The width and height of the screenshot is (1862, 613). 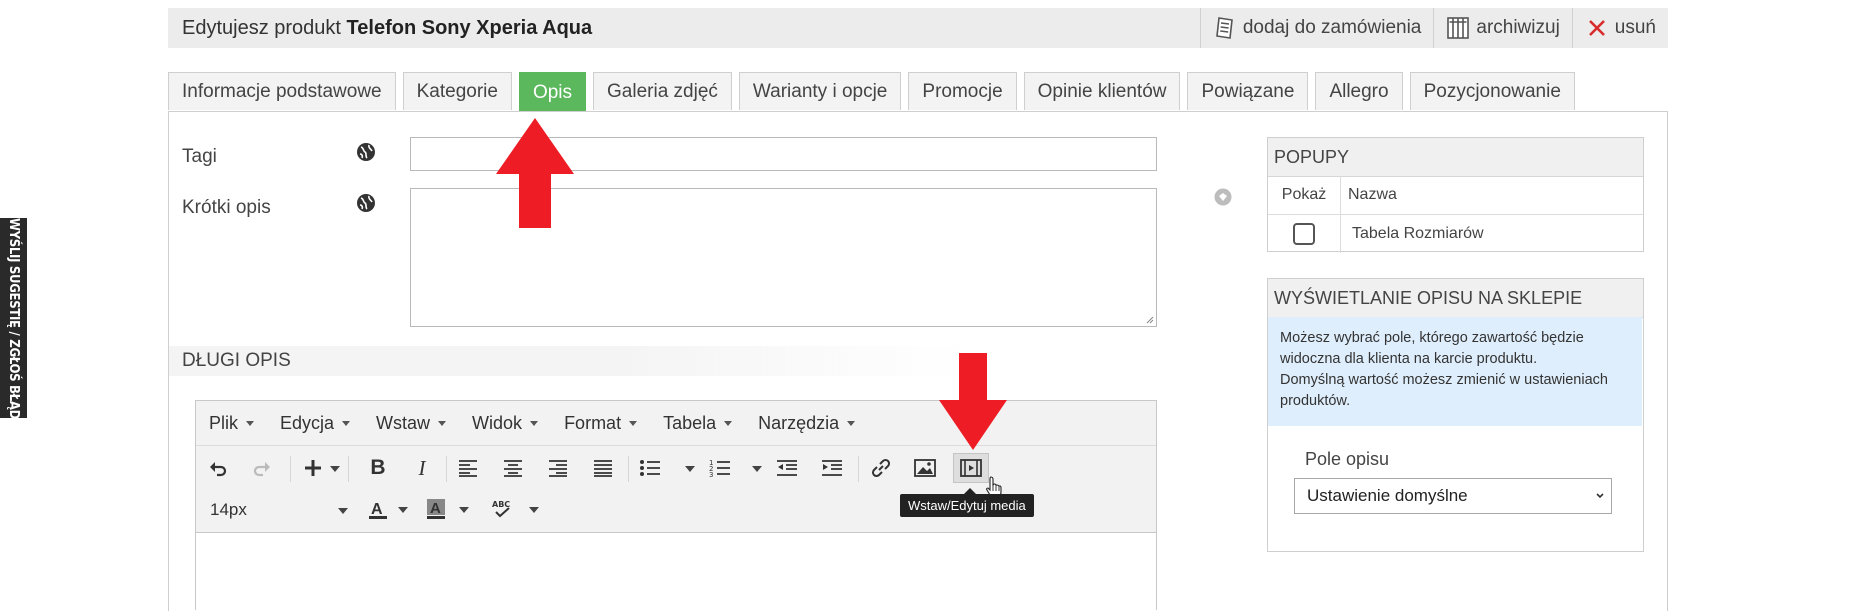 I want to click on description-field-label: Pole opisu, so click(x=1347, y=459).